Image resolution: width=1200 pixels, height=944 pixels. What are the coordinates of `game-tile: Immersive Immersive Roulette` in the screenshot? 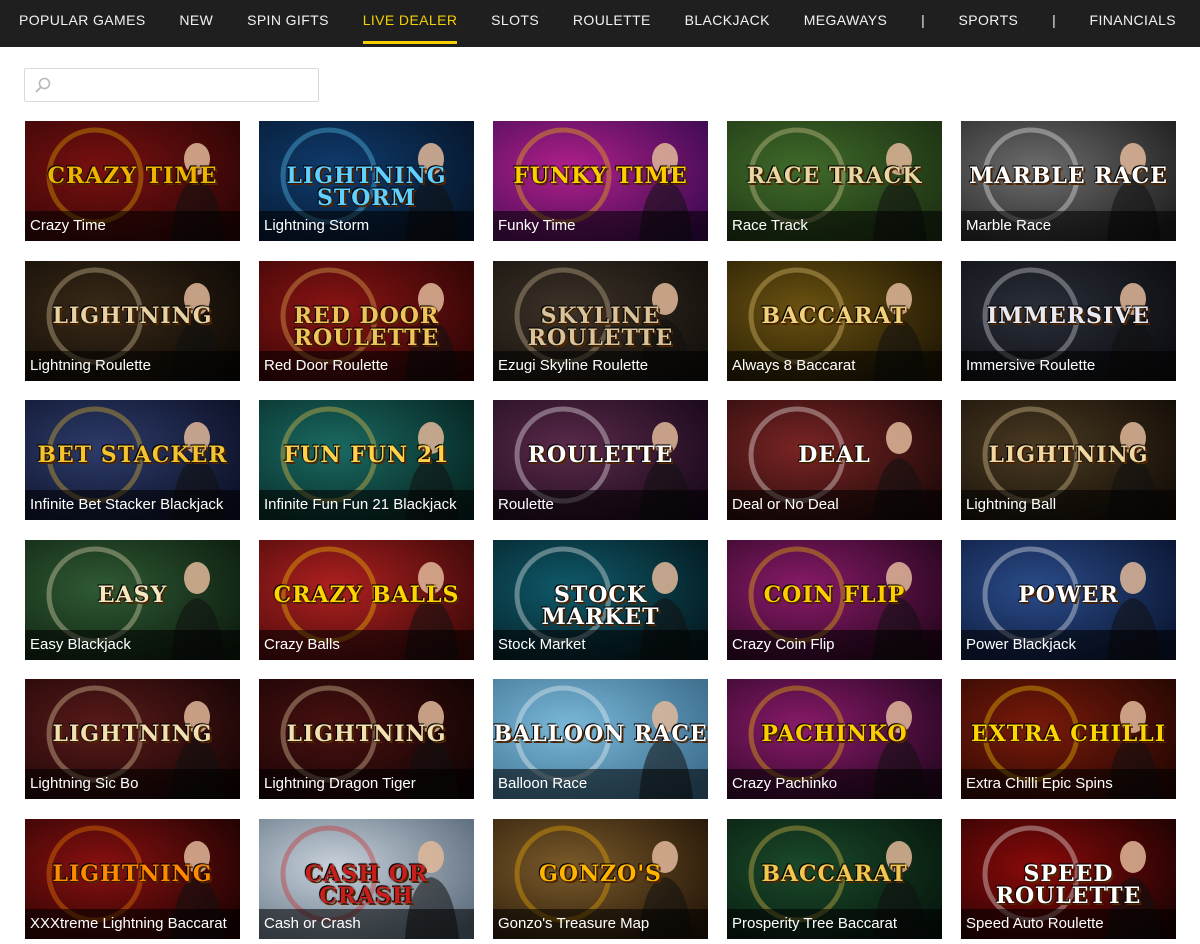 It's located at (1068, 321).